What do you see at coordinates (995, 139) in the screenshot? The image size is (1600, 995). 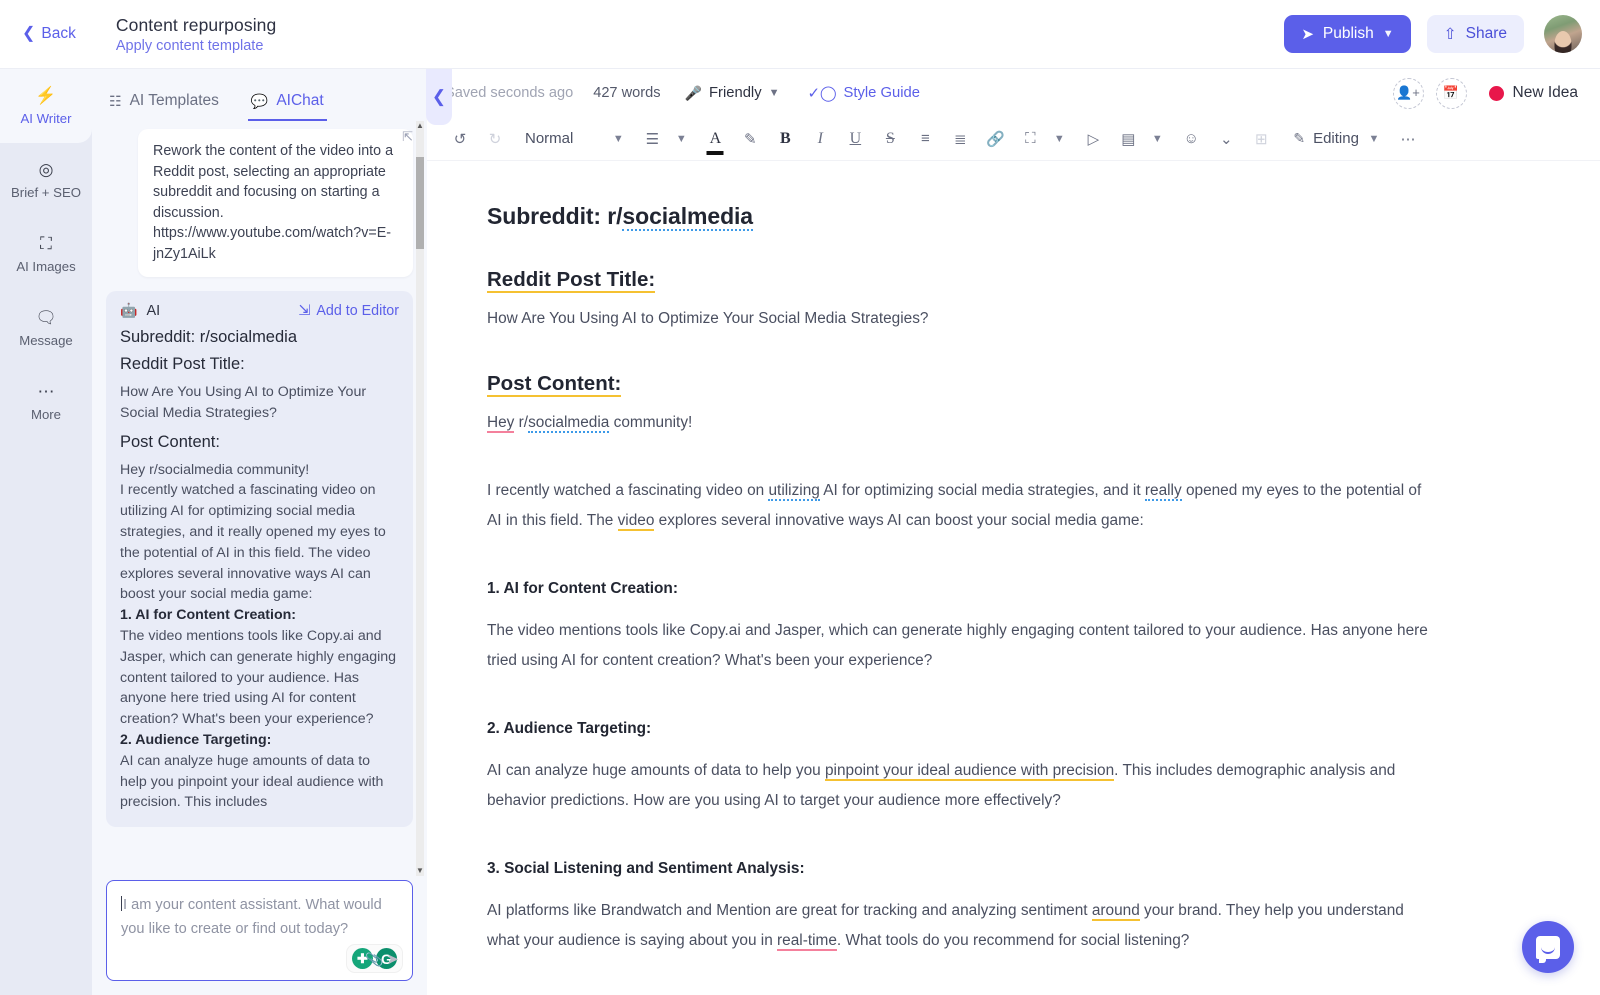 I see `link-icon: 🔗` at bounding box center [995, 139].